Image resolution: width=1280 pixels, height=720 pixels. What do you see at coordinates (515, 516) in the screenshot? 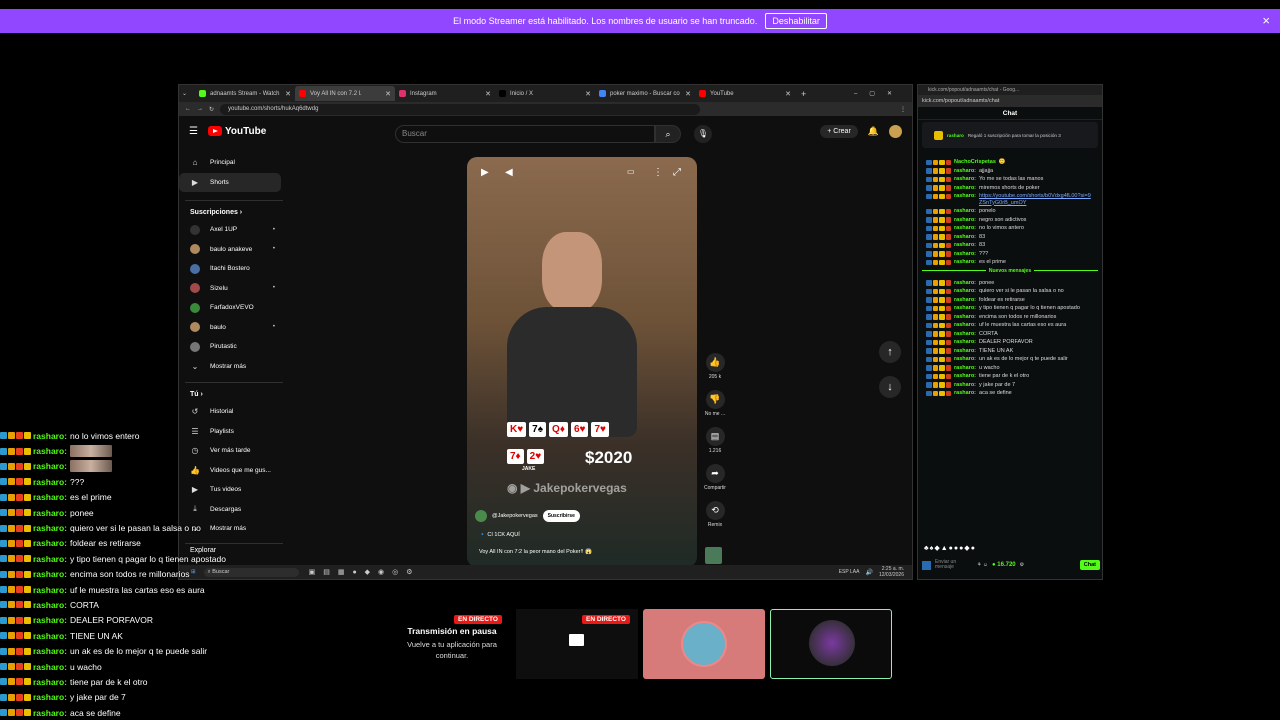
I see `channel-name: @Jakepokervegas` at bounding box center [515, 516].